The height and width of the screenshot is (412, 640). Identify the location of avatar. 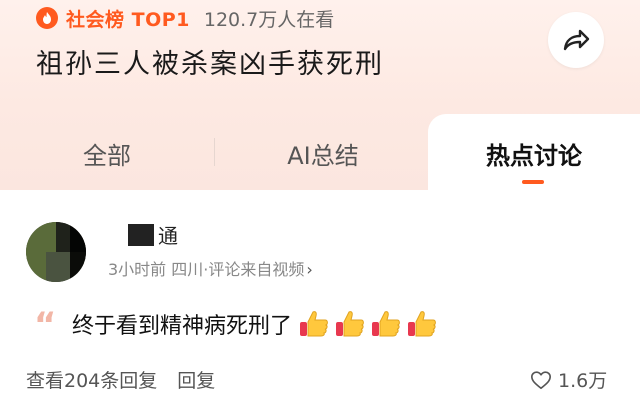
(56, 252).